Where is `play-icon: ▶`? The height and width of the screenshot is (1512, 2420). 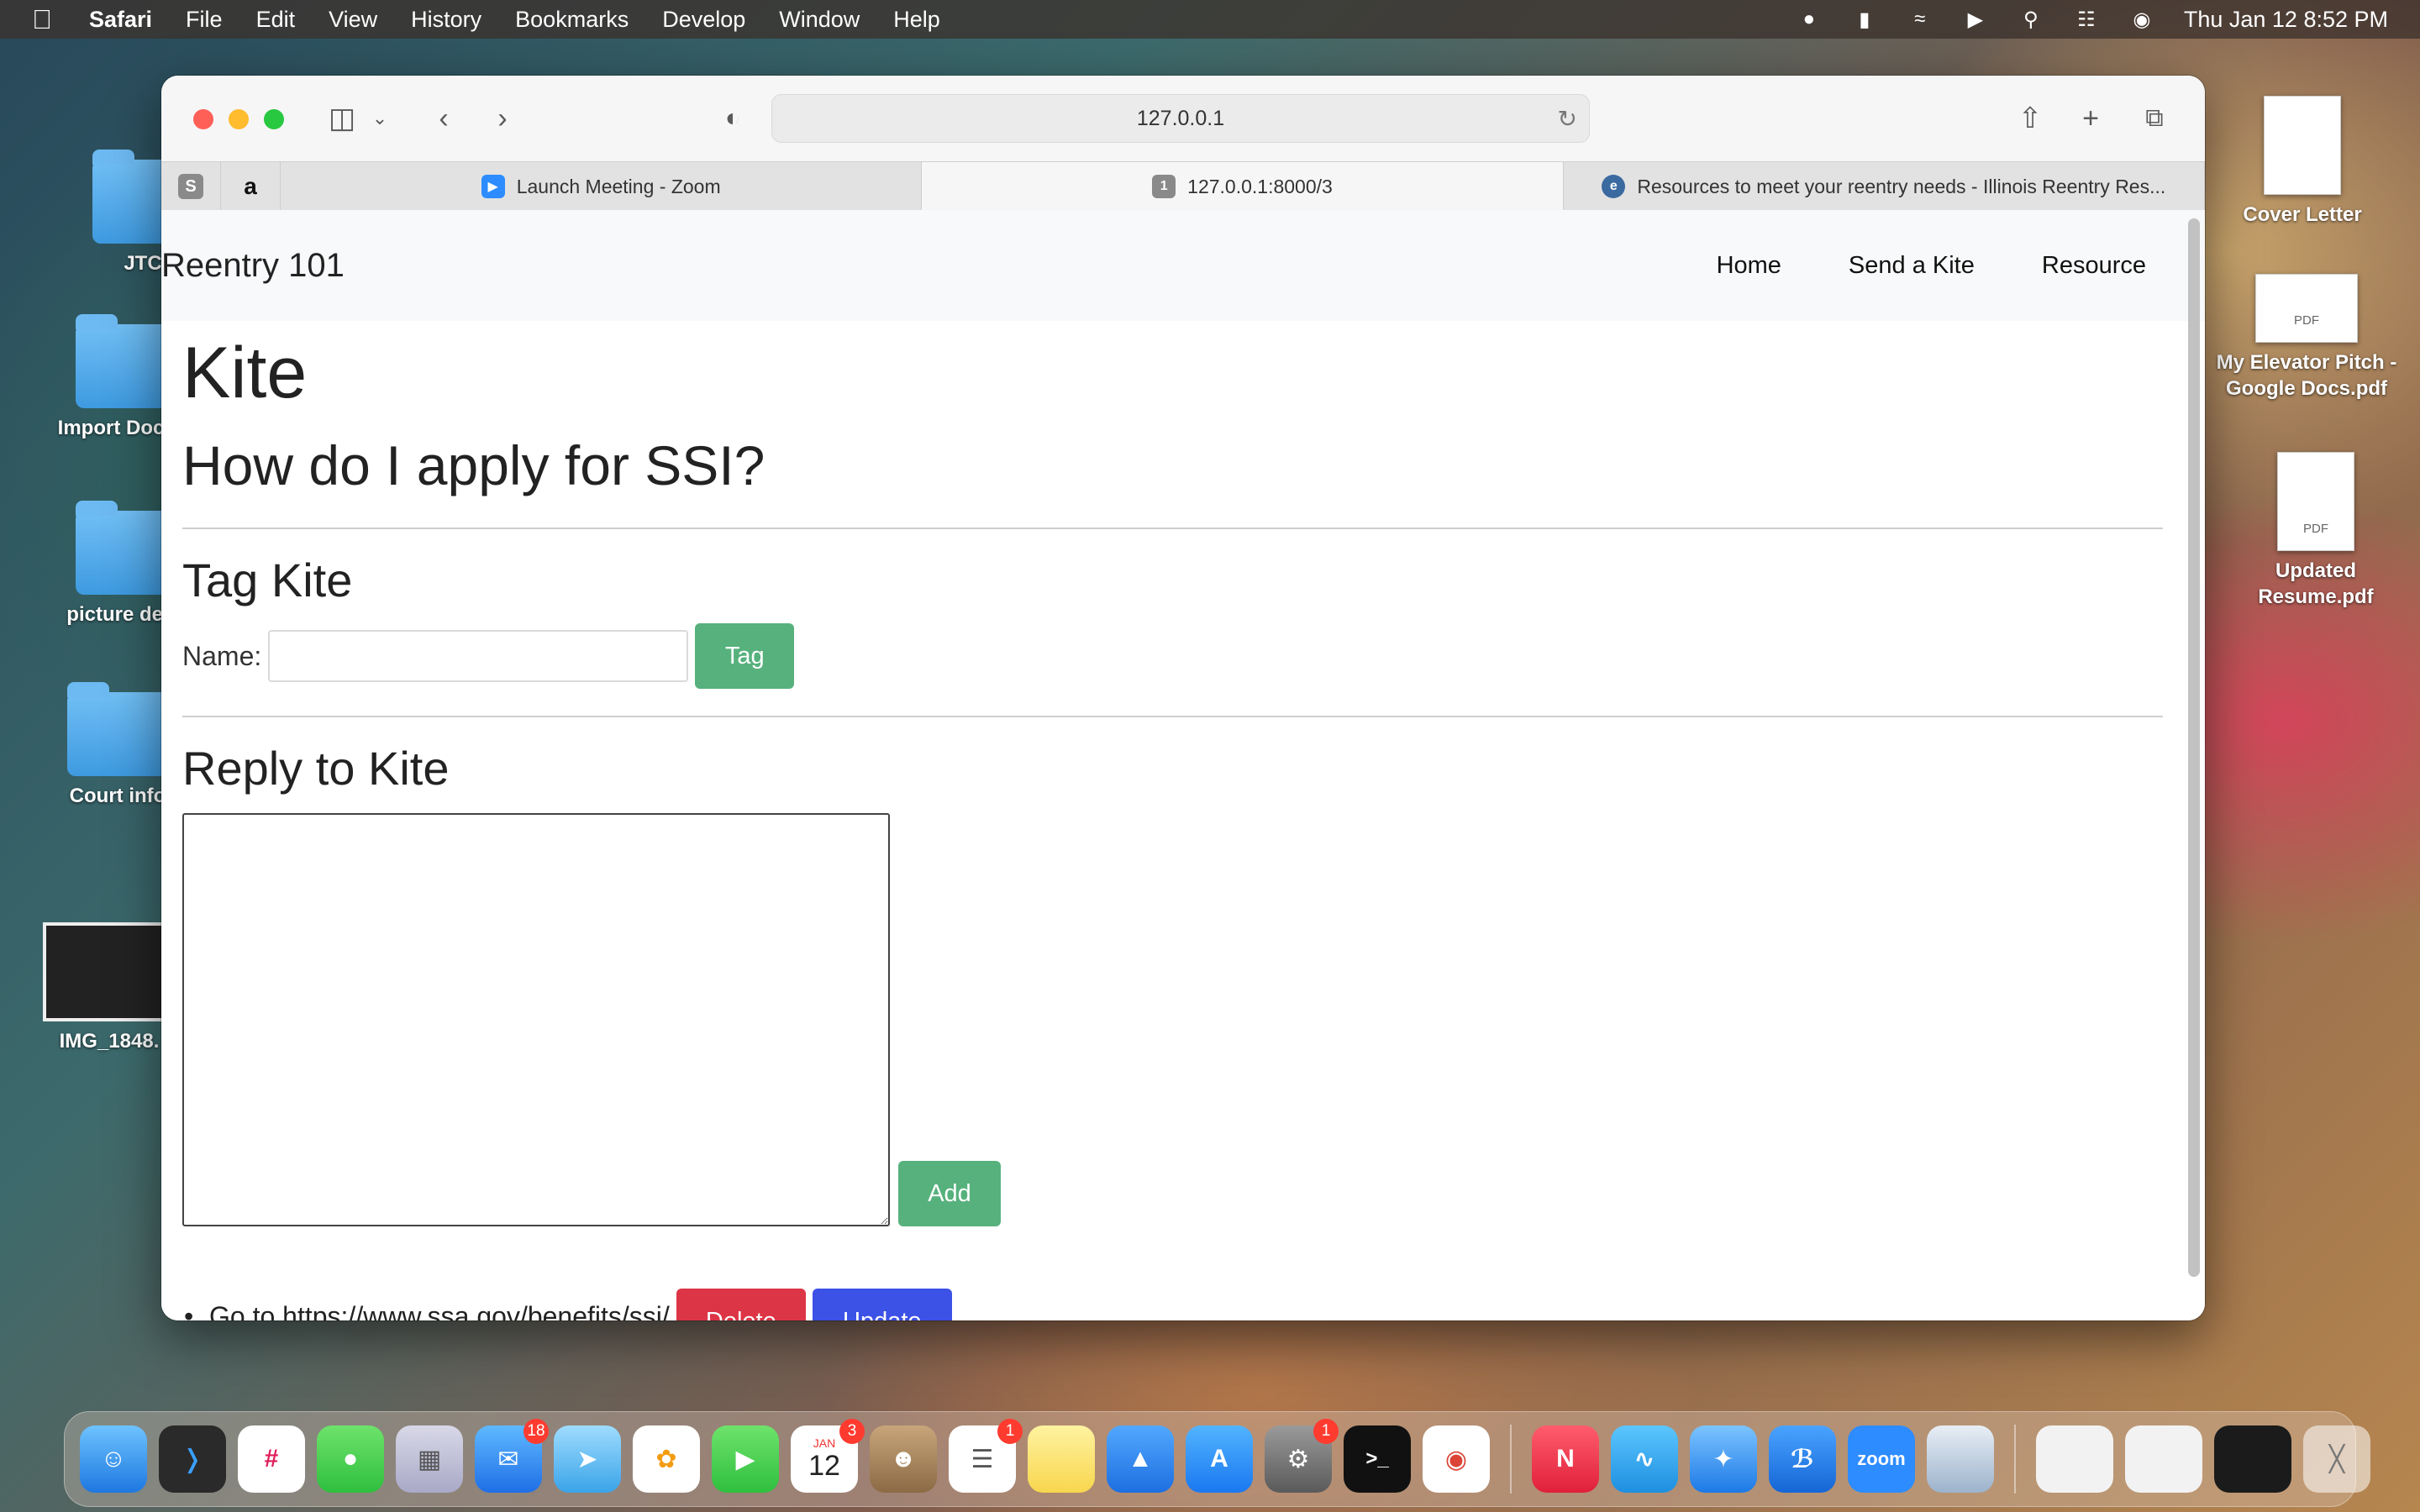 play-icon: ▶ is located at coordinates (1976, 19).